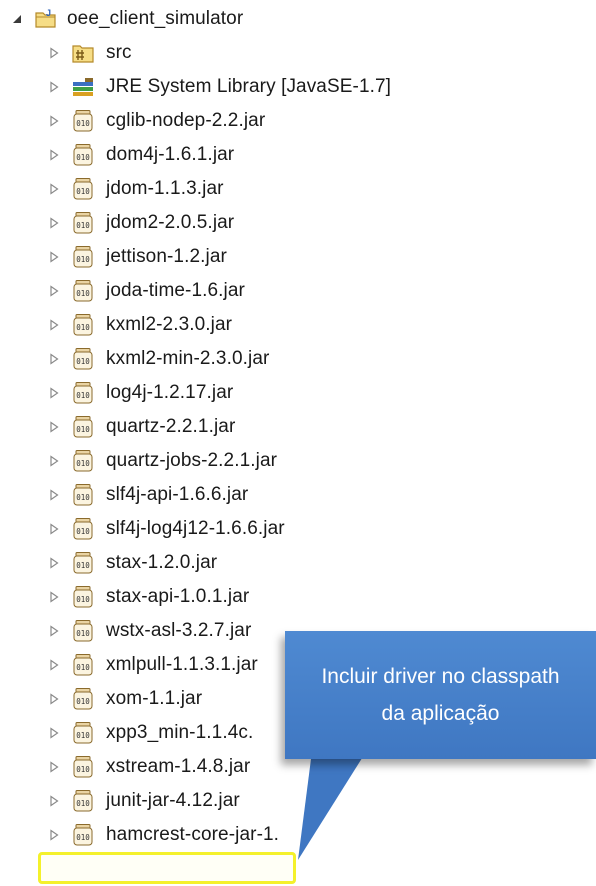 This screenshot has height=886, width=596. What do you see at coordinates (170, 154) in the screenshot?
I see `tree-item-label: dom4j-1.6.1.jar` at bounding box center [170, 154].